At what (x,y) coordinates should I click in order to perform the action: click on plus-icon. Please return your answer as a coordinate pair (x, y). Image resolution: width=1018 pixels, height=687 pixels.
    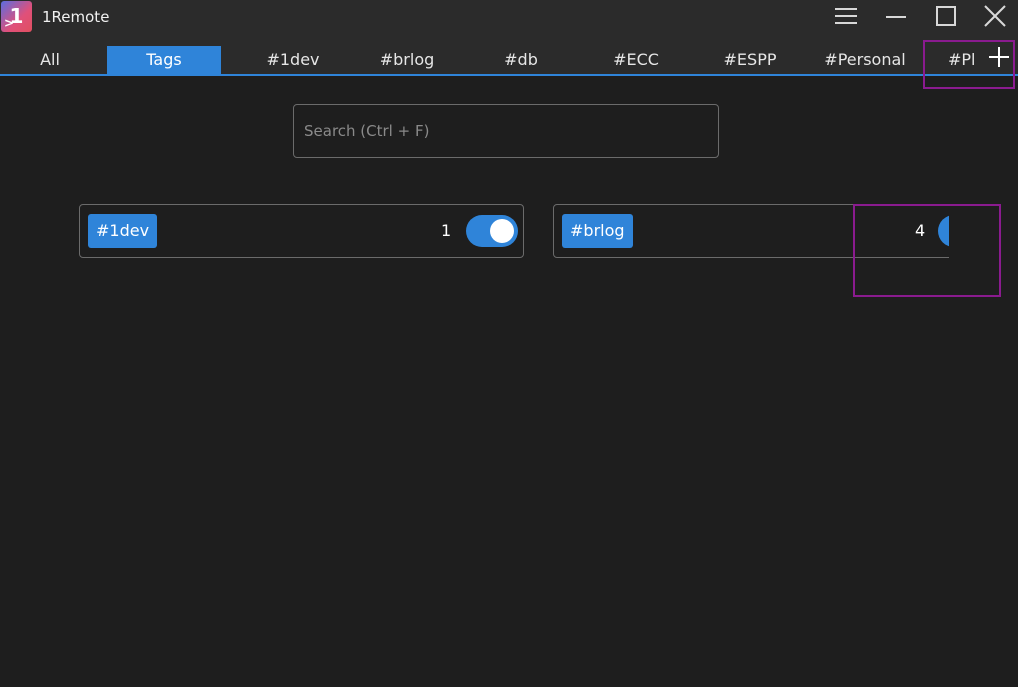
    Looking at the image, I should click on (999, 57).